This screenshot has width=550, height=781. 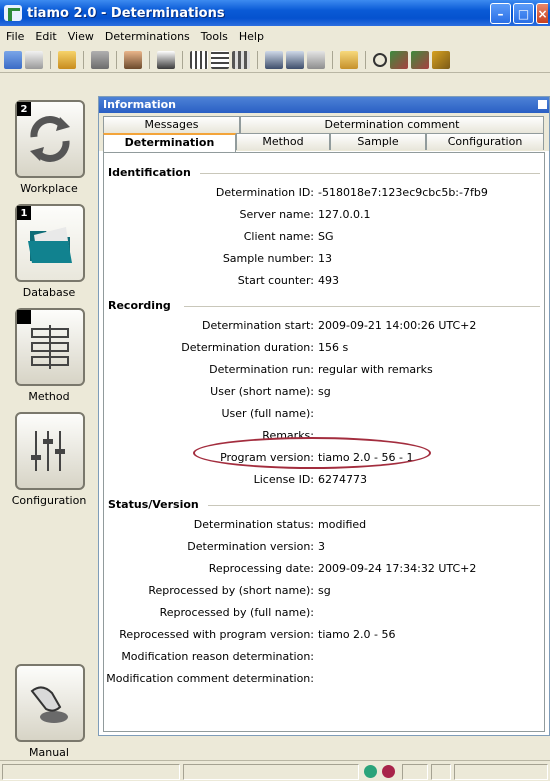 I want to click on field-row: Determination duration: 156 s, so click(x=324, y=350).